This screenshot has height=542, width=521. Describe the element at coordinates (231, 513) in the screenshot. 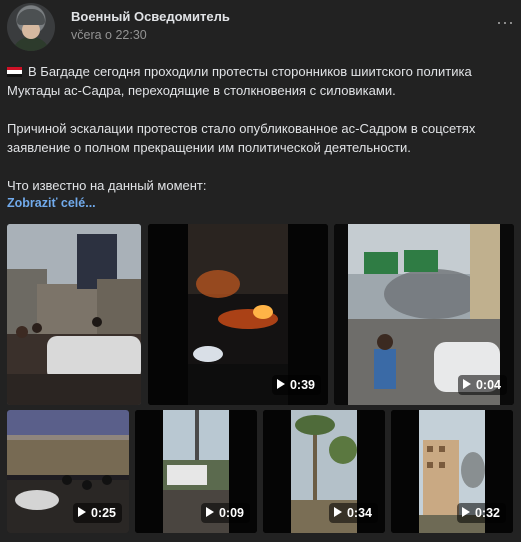

I see `duration-label: 0:09` at that location.